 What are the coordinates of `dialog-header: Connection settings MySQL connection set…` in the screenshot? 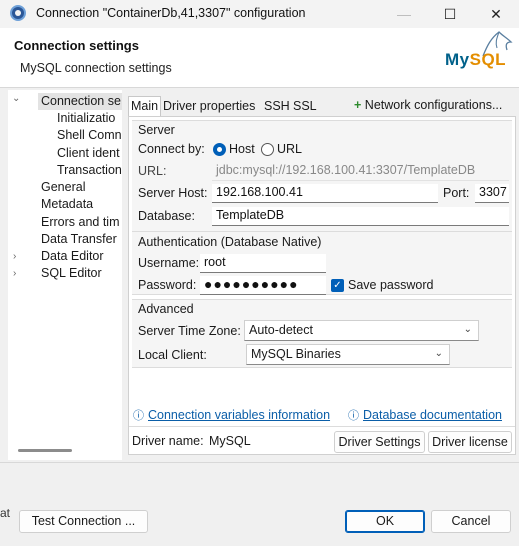 It's located at (259, 58).